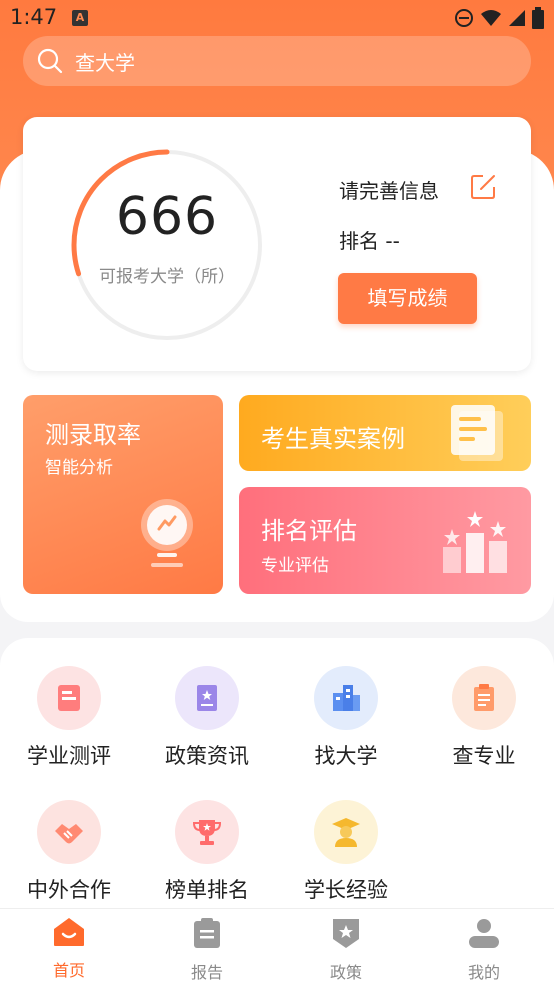  I want to click on grid-item-find-major: 查专业, so click(484, 718).